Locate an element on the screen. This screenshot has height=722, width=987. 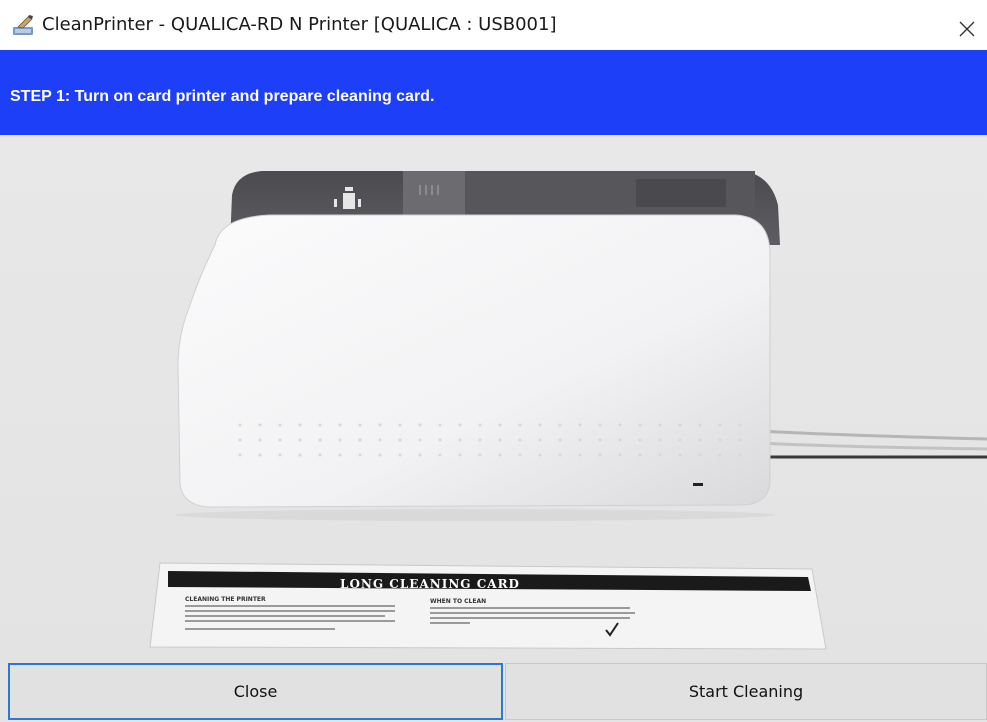
button-row: Close Start Cleaning is located at coordinates (493, 692).